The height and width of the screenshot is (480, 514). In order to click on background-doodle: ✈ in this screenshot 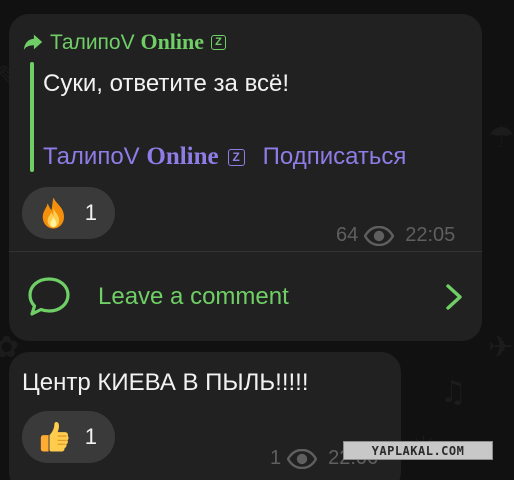, I will do `click(501, 347)`.